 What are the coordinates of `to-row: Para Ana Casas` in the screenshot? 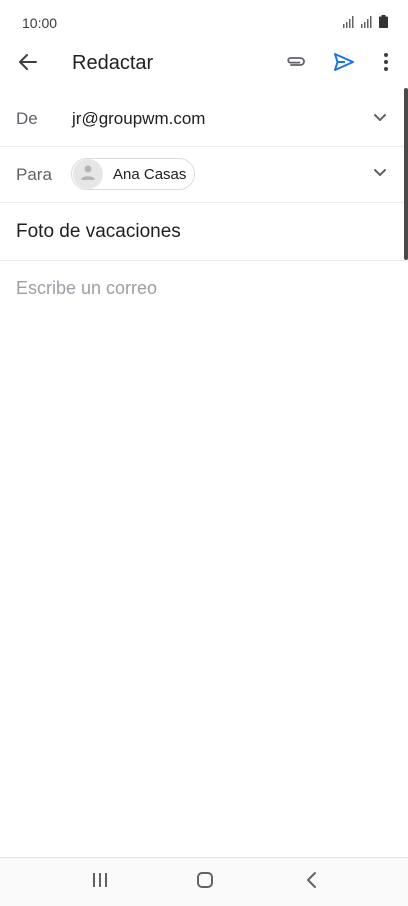 It's located at (204, 175).